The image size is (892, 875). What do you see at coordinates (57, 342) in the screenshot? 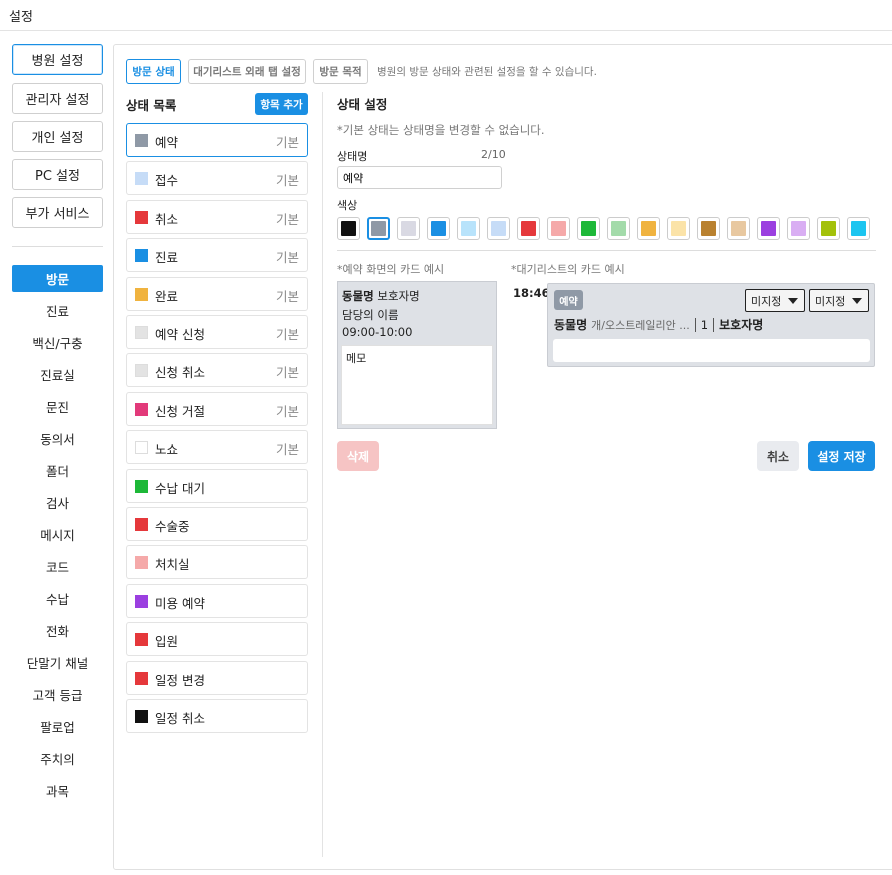
I see `subnav-vaccine: 백신/구충` at bounding box center [57, 342].